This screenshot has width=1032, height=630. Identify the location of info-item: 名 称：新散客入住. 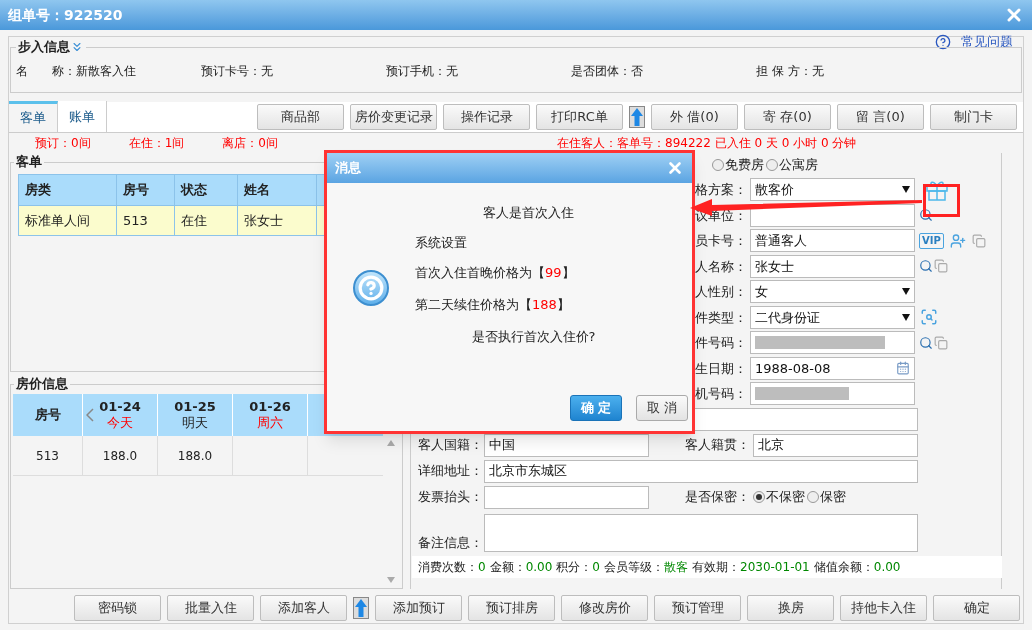
(76, 71).